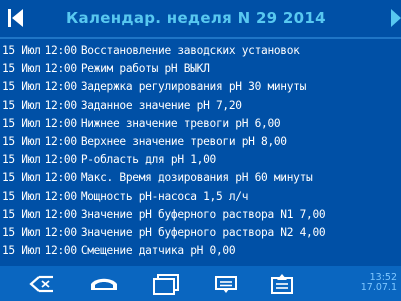 The width and height of the screenshot is (401, 301). I want to click on log-row: 15 Июл 12:00 P-область для pH 1,00, so click(200, 160).